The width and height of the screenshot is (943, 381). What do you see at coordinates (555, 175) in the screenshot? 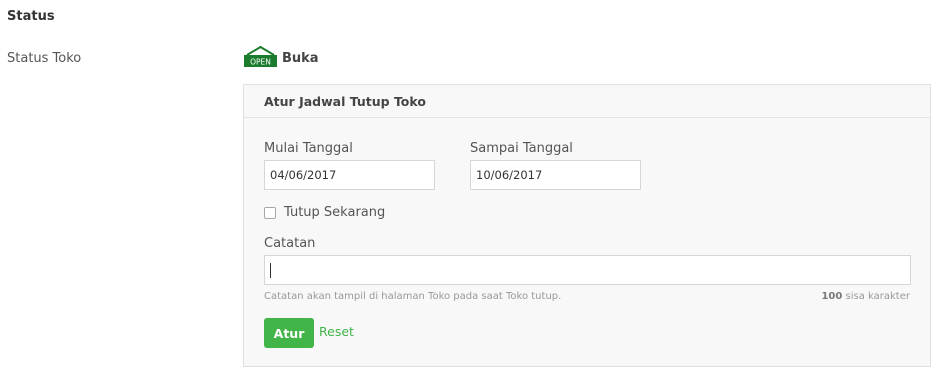
I see `end-date-input` at bounding box center [555, 175].